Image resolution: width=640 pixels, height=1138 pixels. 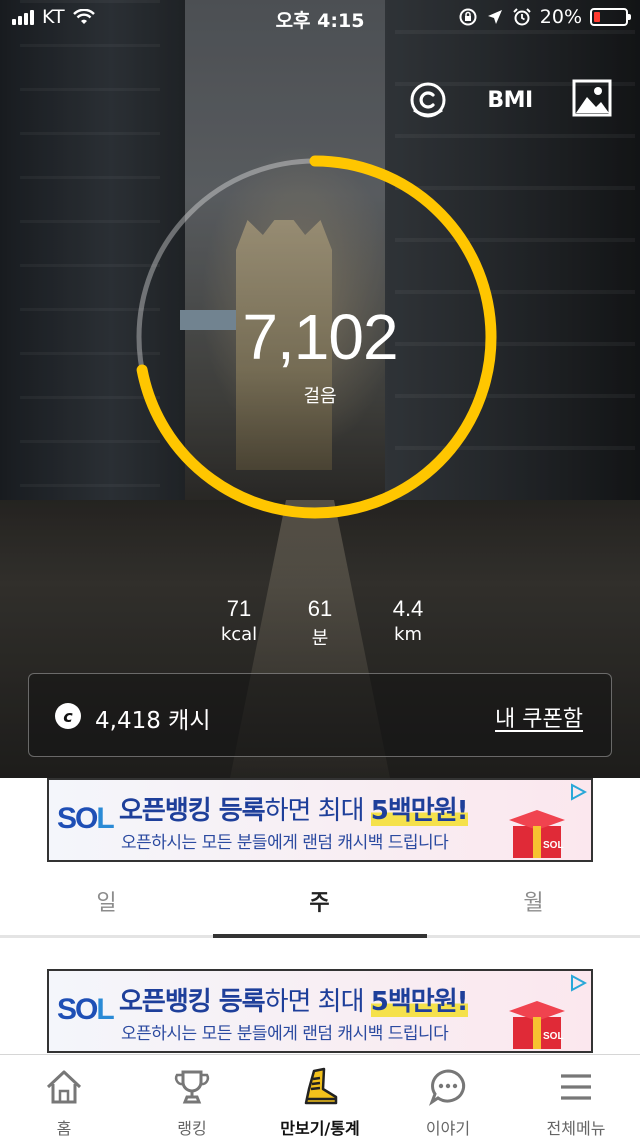 What do you see at coordinates (522, 17) in the screenshot?
I see `alarm-icon` at bounding box center [522, 17].